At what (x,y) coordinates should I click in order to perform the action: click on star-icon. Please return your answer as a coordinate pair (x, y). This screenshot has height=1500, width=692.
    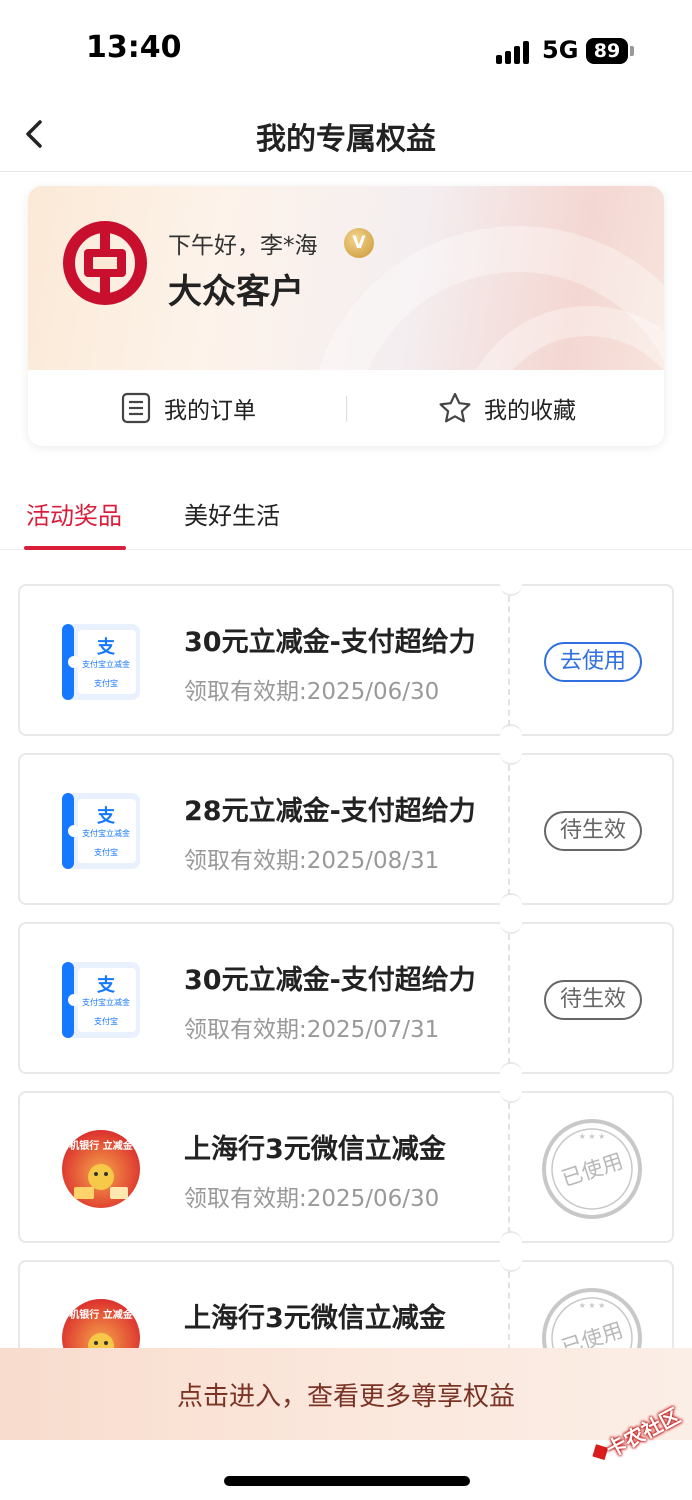
    Looking at the image, I should click on (455, 407).